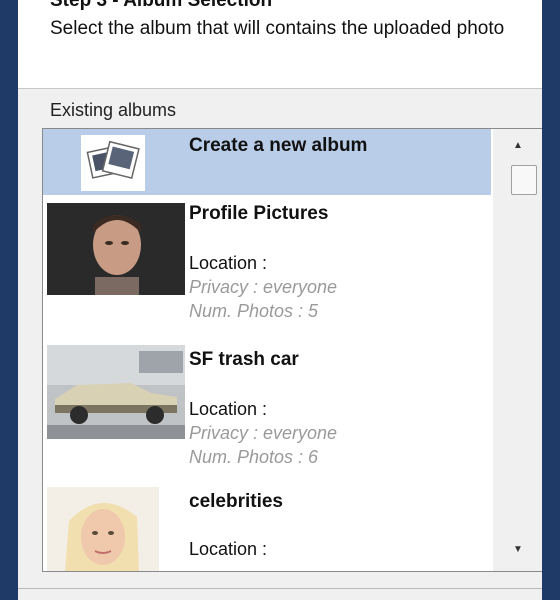 The width and height of the screenshot is (560, 600). What do you see at coordinates (524, 180) in the screenshot?
I see `scroll-thumb` at bounding box center [524, 180].